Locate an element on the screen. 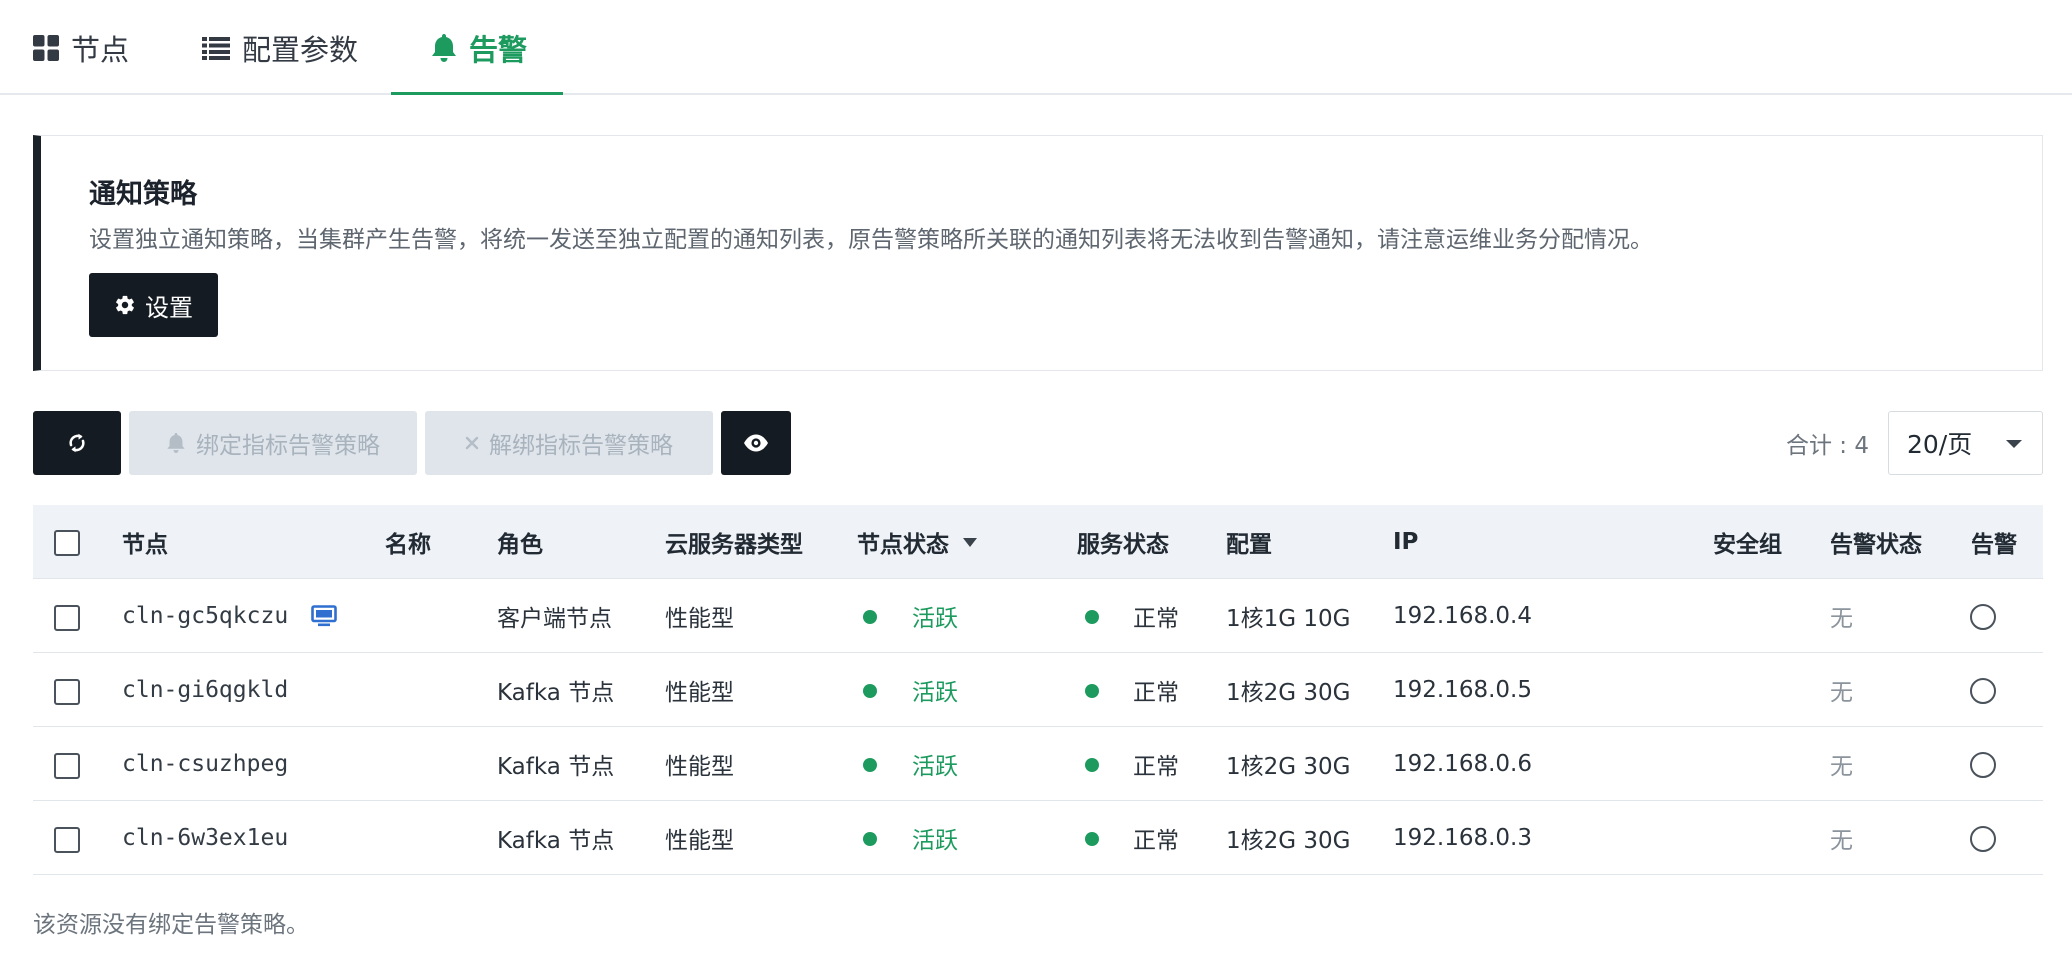 Image resolution: width=2072 pixels, height=966 pixels. settings-button: 设置 is located at coordinates (153, 305).